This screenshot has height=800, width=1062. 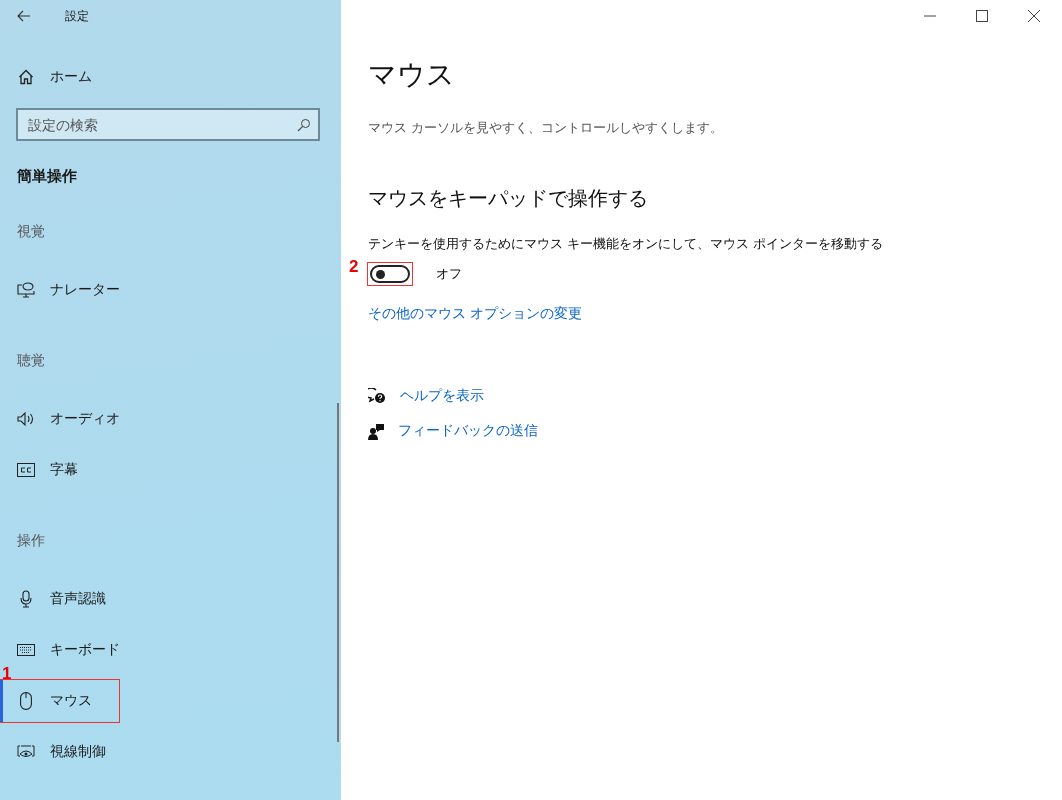 I want to click on toggle-state-label: オフ, so click(x=449, y=274).